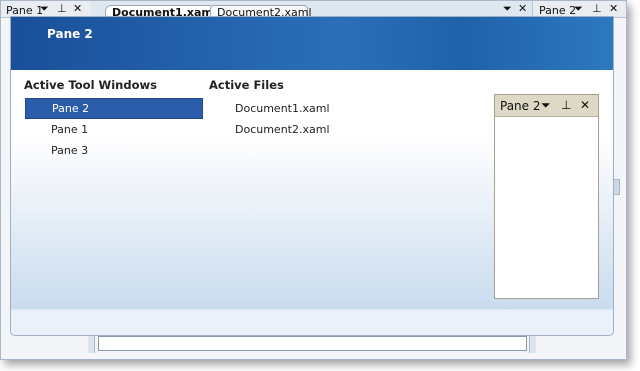 Image resolution: width=640 pixels, height=371 pixels. What do you see at coordinates (90, 85) in the screenshot?
I see `active-tool-windows-heading: Active Tool Windows` at bounding box center [90, 85].